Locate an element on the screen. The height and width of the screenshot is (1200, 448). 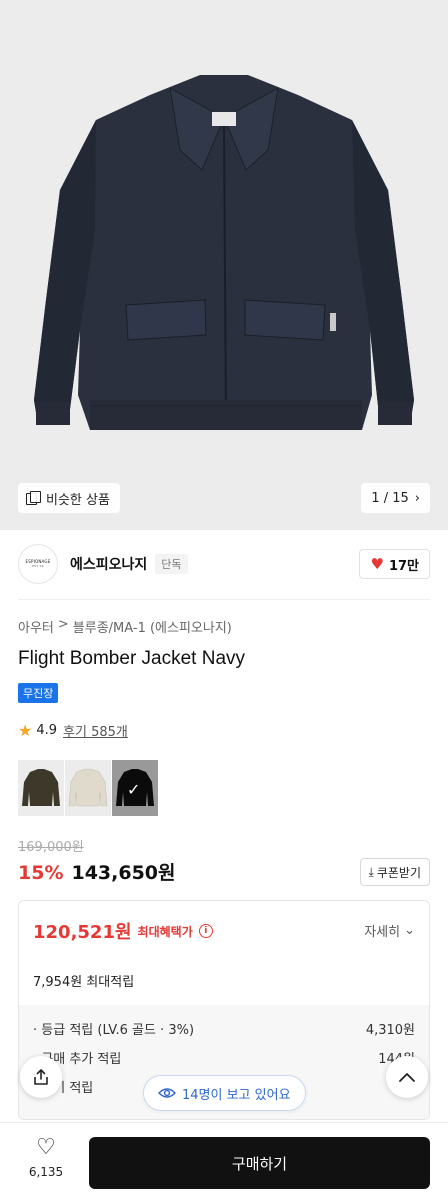
check-icon: ✓ is located at coordinates (134, 789).